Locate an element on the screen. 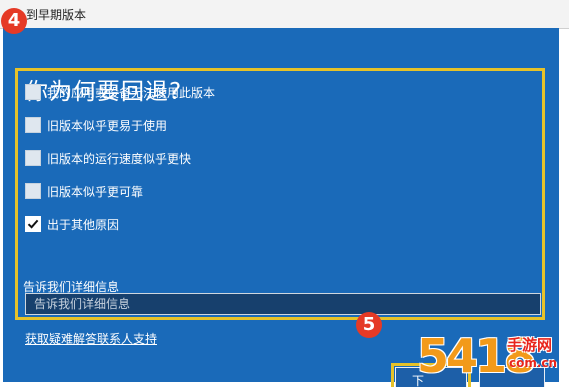 The height and width of the screenshot is (387, 569). help-link: 获取疑难解答联系人支持 is located at coordinates (91, 338).